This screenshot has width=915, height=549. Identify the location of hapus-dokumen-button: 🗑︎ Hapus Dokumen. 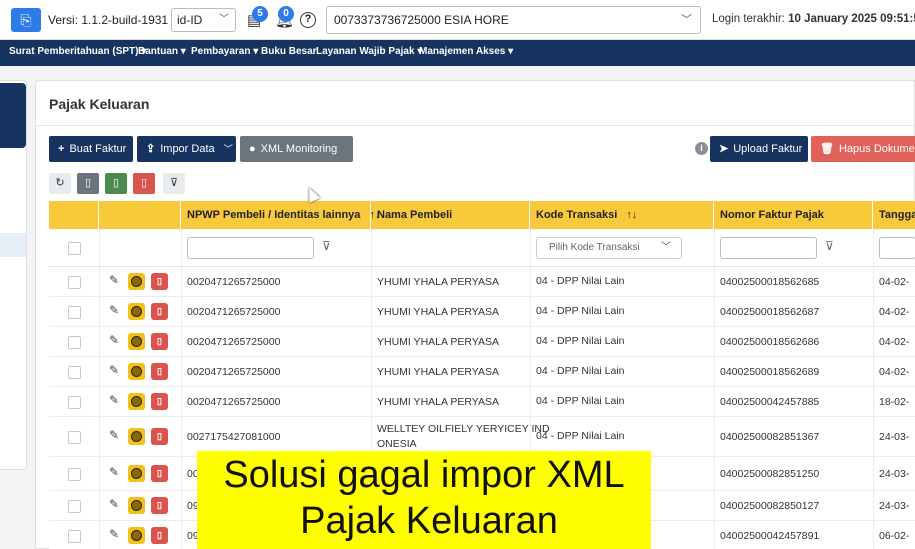
(863, 149).